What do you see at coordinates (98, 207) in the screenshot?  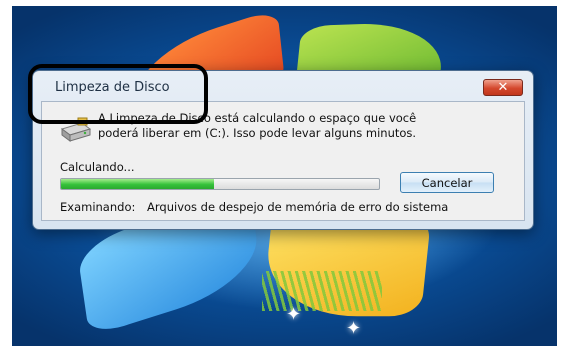 I see `examining-label: Examinando:` at bounding box center [98, 207].